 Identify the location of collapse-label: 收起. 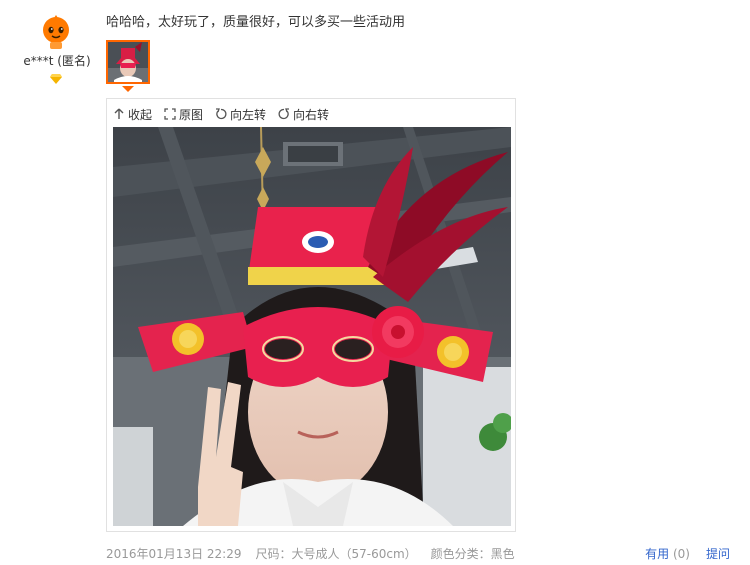
(140, 114).